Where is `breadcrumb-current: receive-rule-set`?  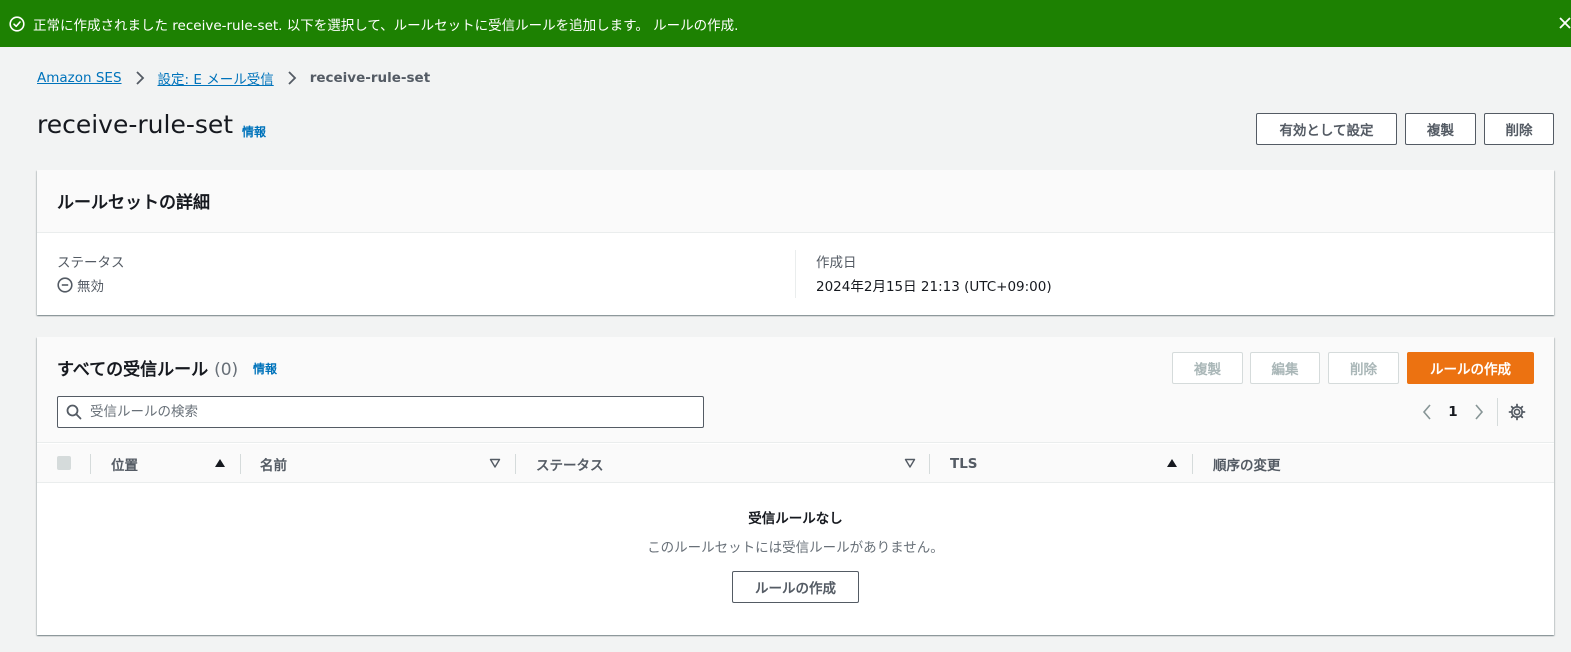 breadcrumb-current: receive-rule-set is located at coordinates (370, 78).